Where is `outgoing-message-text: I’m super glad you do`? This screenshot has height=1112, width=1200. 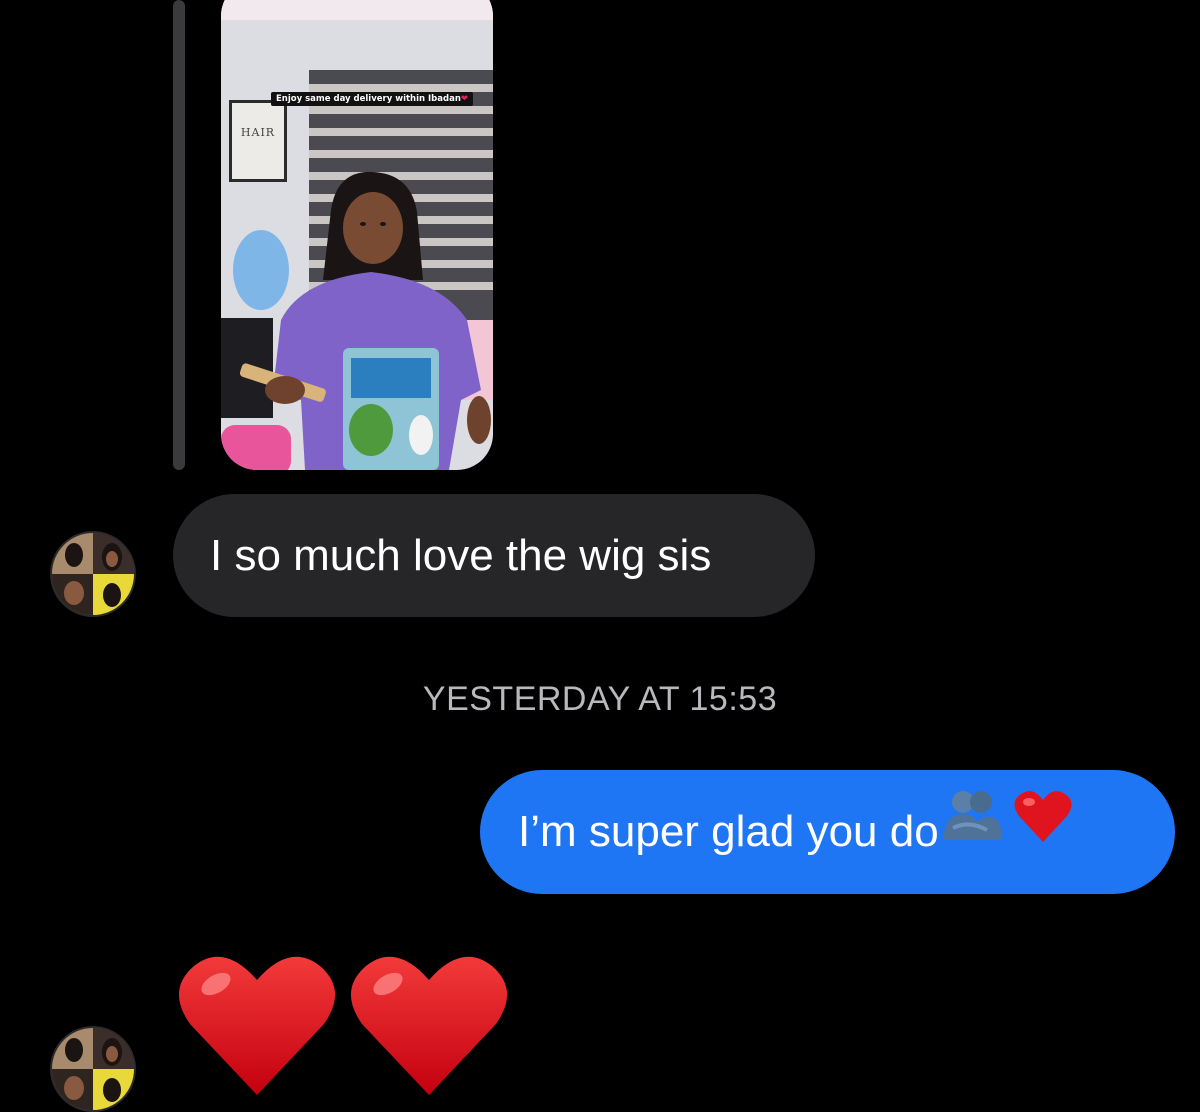
outgoing-message-text: I’m super glad you do is located at coordinates (728, 831).